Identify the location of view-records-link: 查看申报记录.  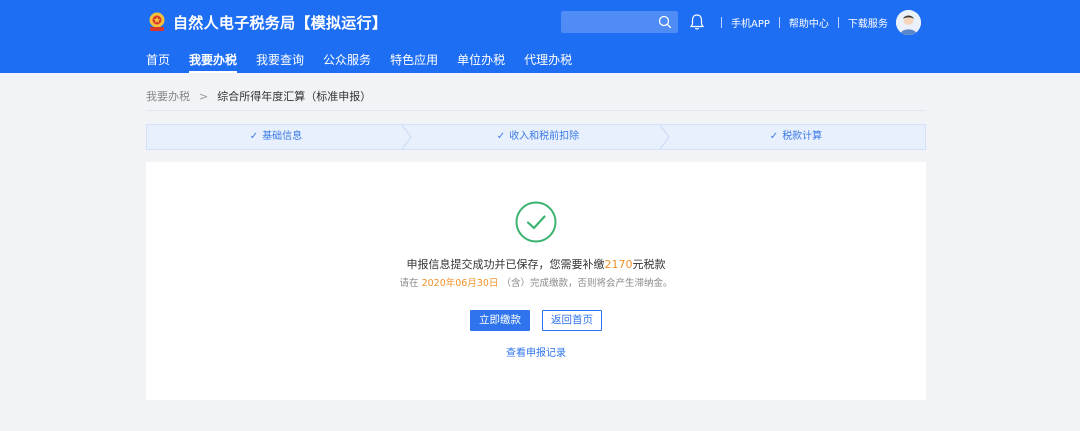
(536, 351).